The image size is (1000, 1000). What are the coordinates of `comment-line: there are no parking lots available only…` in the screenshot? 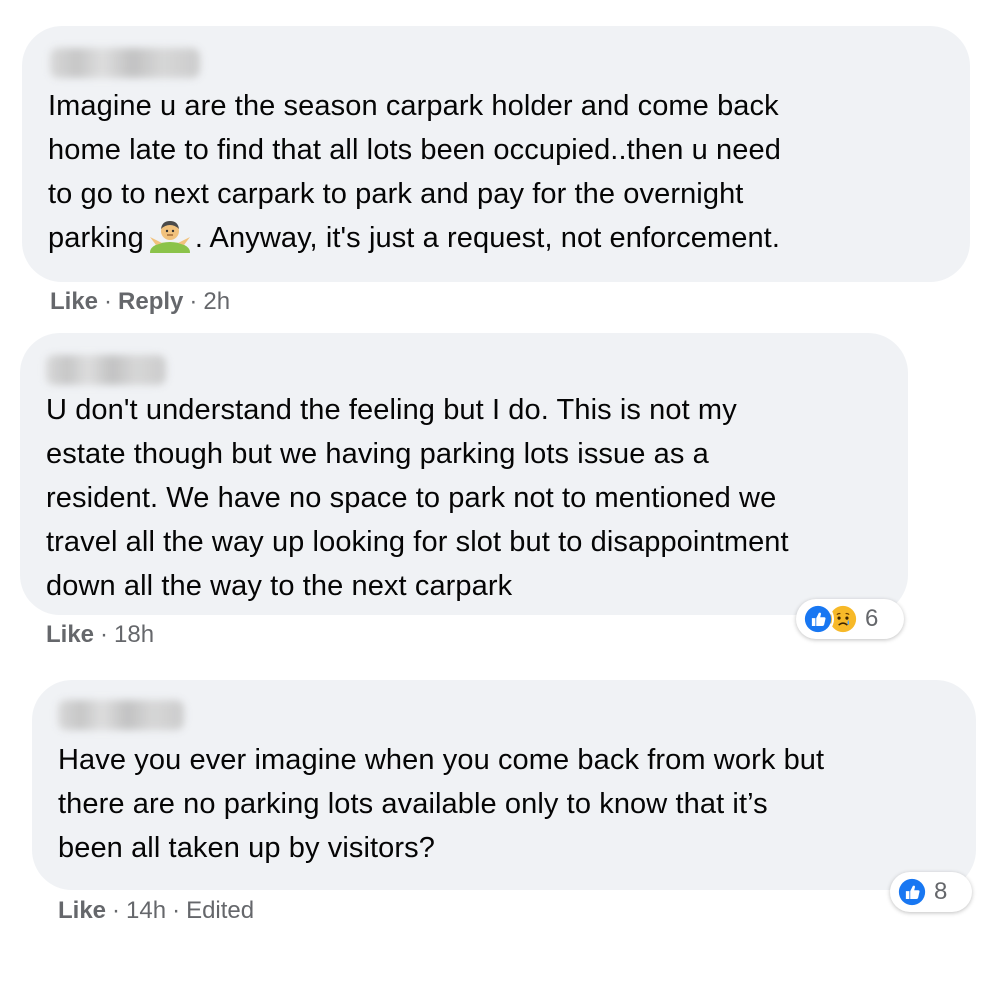 It's located at (413, 804).